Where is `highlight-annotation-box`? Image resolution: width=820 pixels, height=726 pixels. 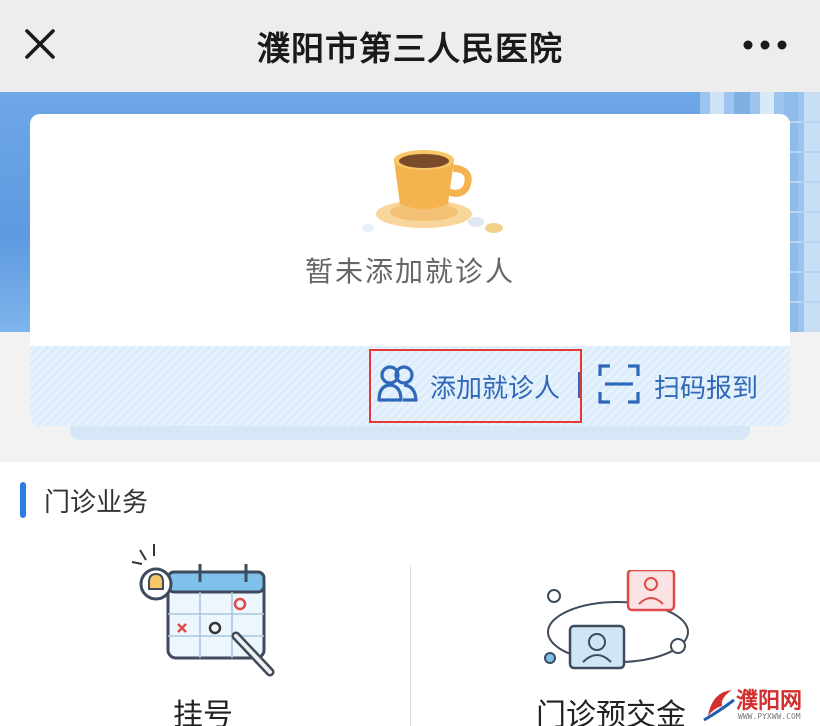
highlight-annotation-box is located at coordinates (475, 386).